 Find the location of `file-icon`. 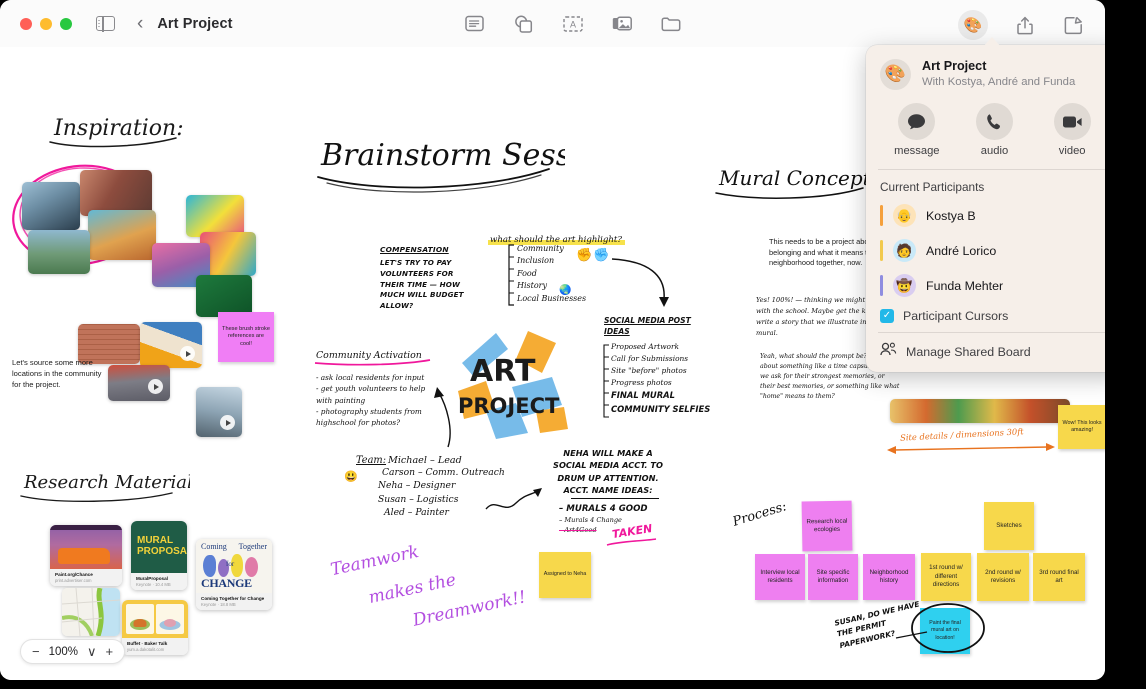

file-icon is located at coordinates (670, 23).